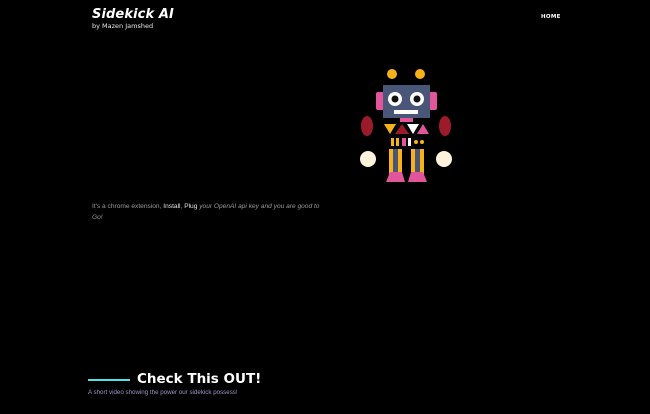  I want to click on nav-home-link: HOME, so click(551, 17).